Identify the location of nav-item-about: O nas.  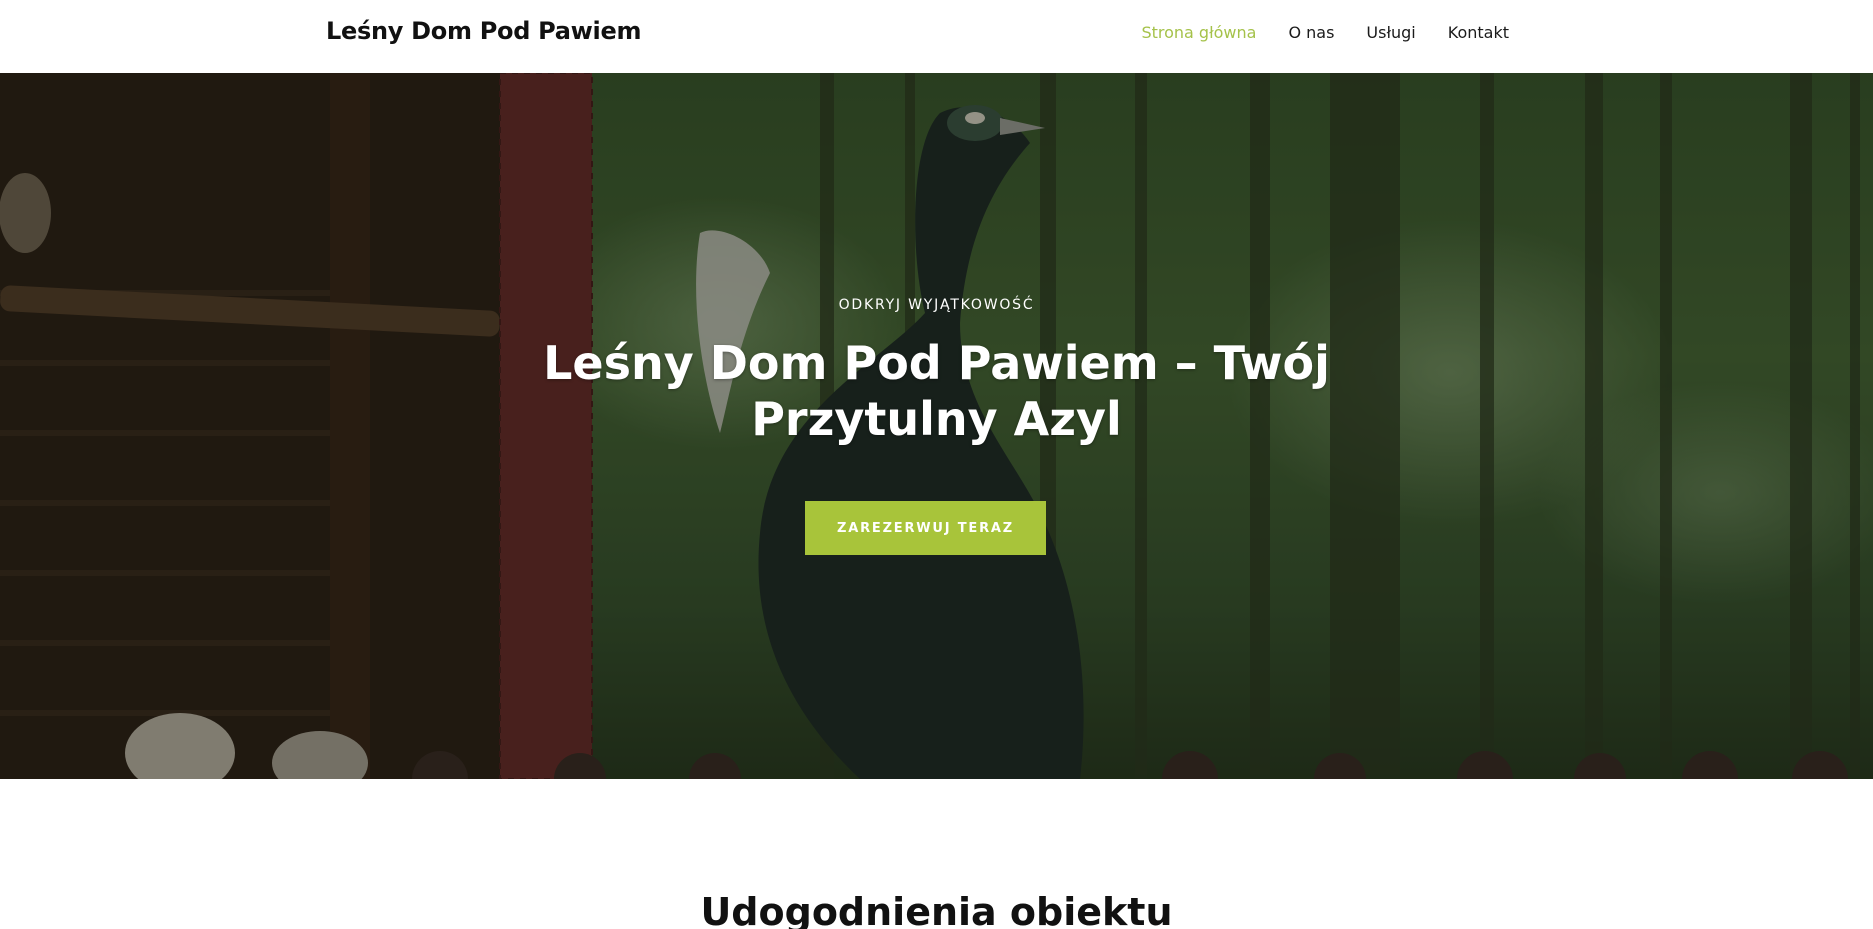
(1311, 32).